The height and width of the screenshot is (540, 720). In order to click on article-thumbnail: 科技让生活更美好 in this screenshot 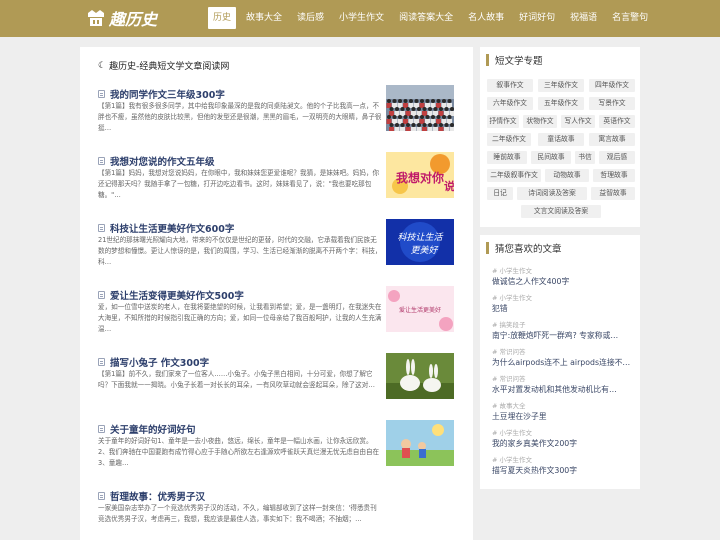, I will do `click(420, 242)`.